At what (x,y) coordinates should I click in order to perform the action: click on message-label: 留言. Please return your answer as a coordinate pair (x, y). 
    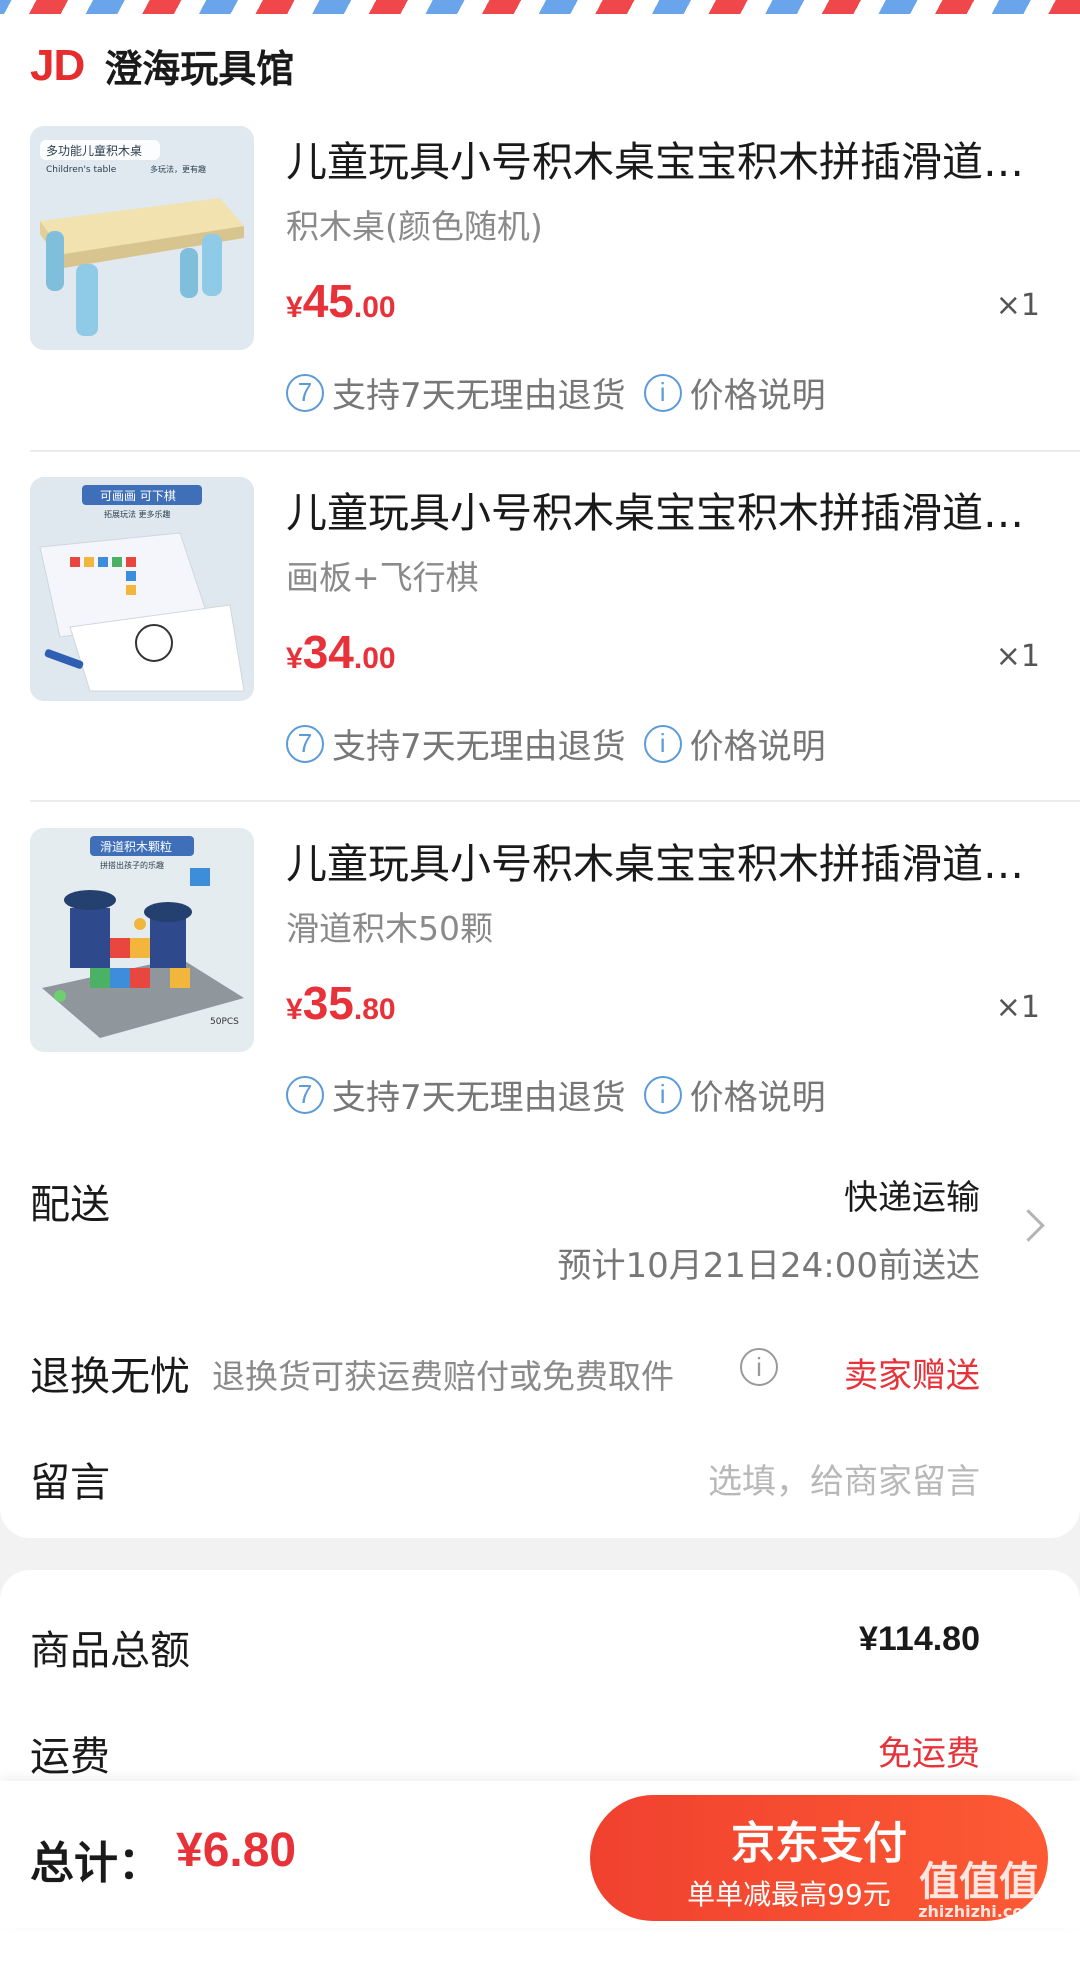
    Looking at the image, I should click on (70, 1483).